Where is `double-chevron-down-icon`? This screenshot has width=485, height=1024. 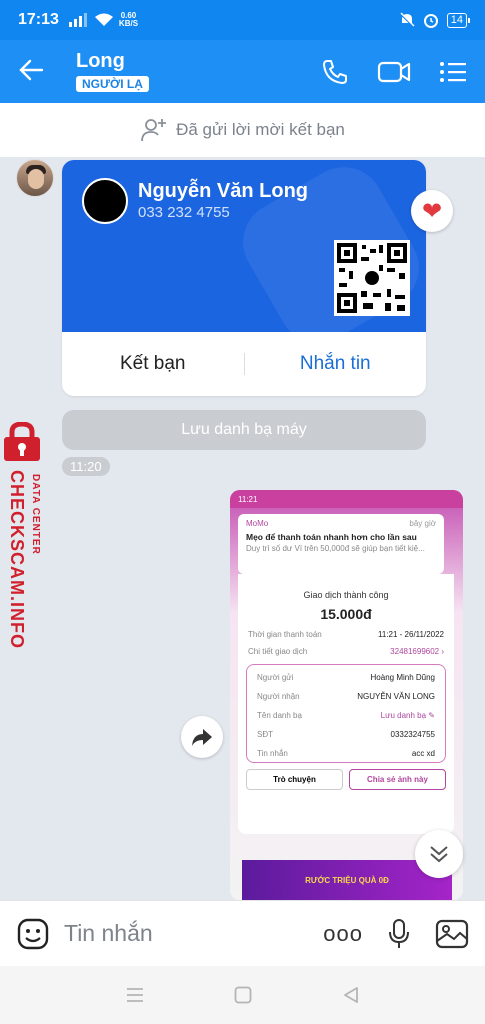
double-chevron-down-icon is located at coordinates (439, 854).